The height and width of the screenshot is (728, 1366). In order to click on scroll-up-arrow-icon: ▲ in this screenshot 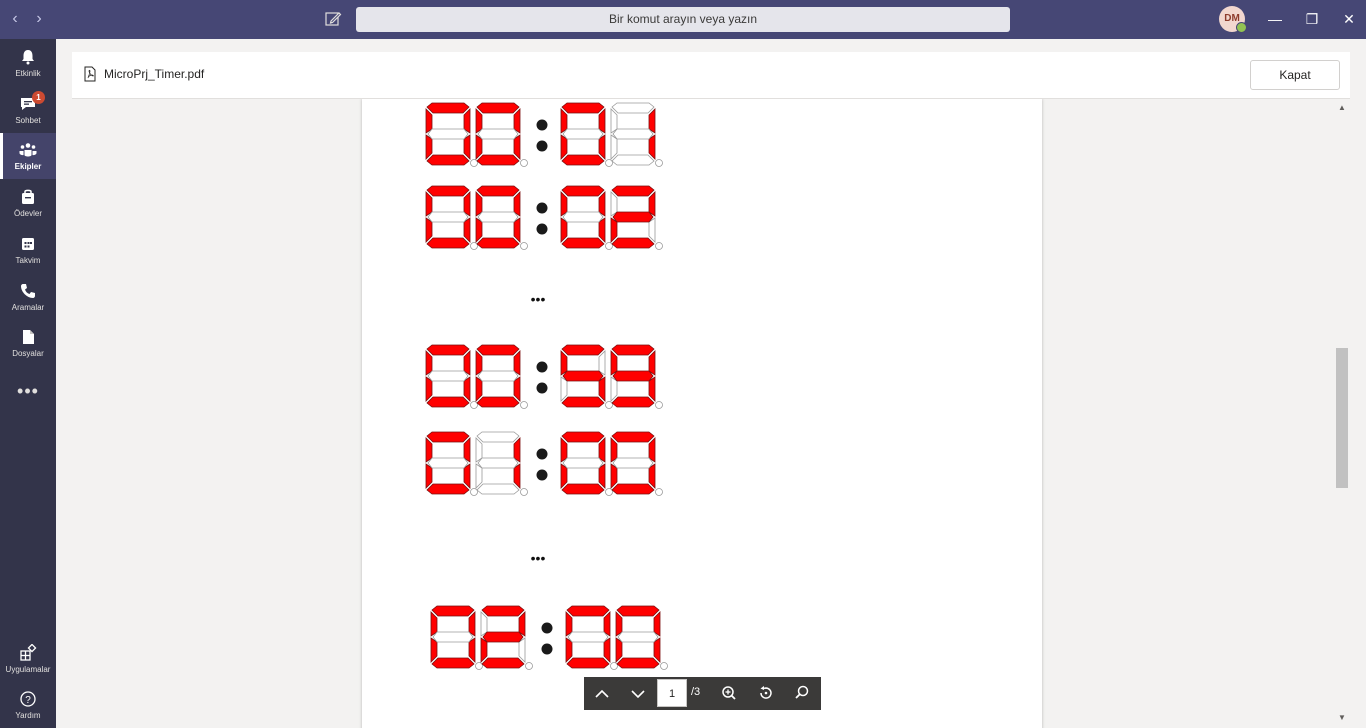, I will do `click(1342, 107)`.